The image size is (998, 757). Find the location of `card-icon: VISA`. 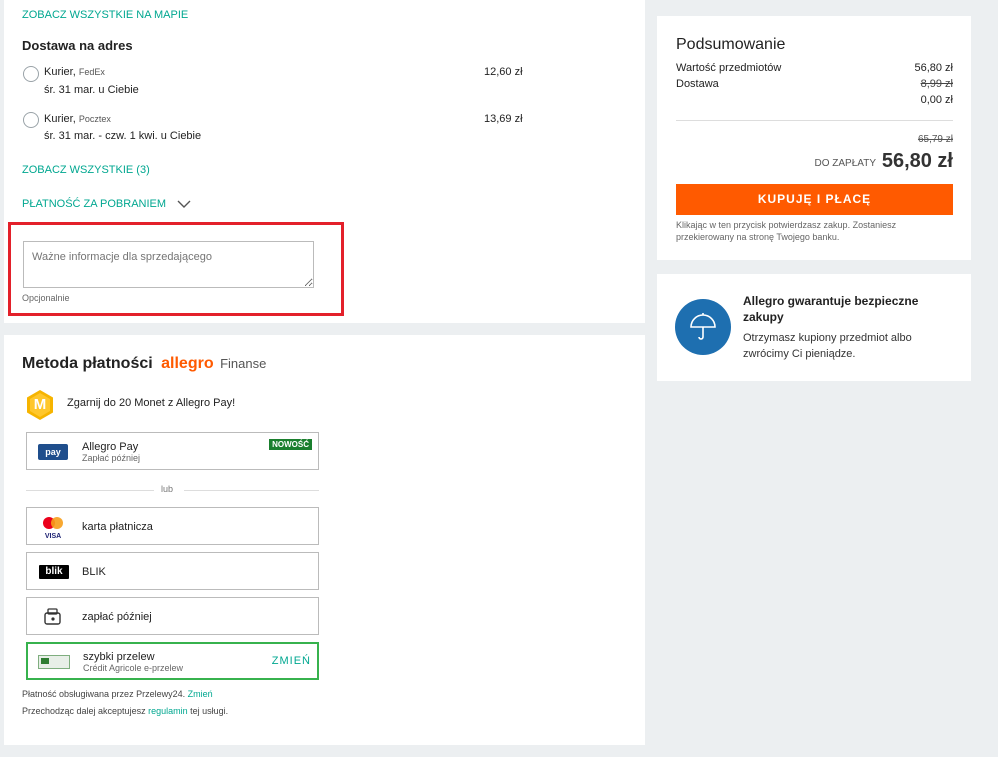

card-icon: VISA is located at coordinates (53, 528).